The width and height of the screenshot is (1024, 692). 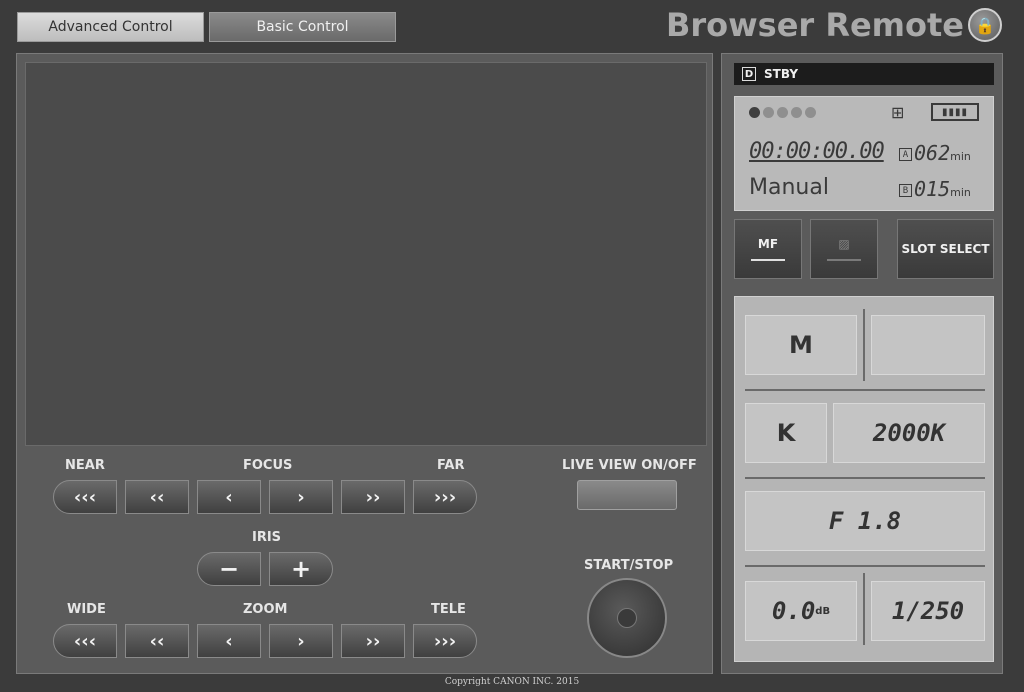 What do you see at coordinates (85, 497) in the screenshot?
I see `focus-near-fast-button: ‹‹‹` at bounding box center [85, 497].